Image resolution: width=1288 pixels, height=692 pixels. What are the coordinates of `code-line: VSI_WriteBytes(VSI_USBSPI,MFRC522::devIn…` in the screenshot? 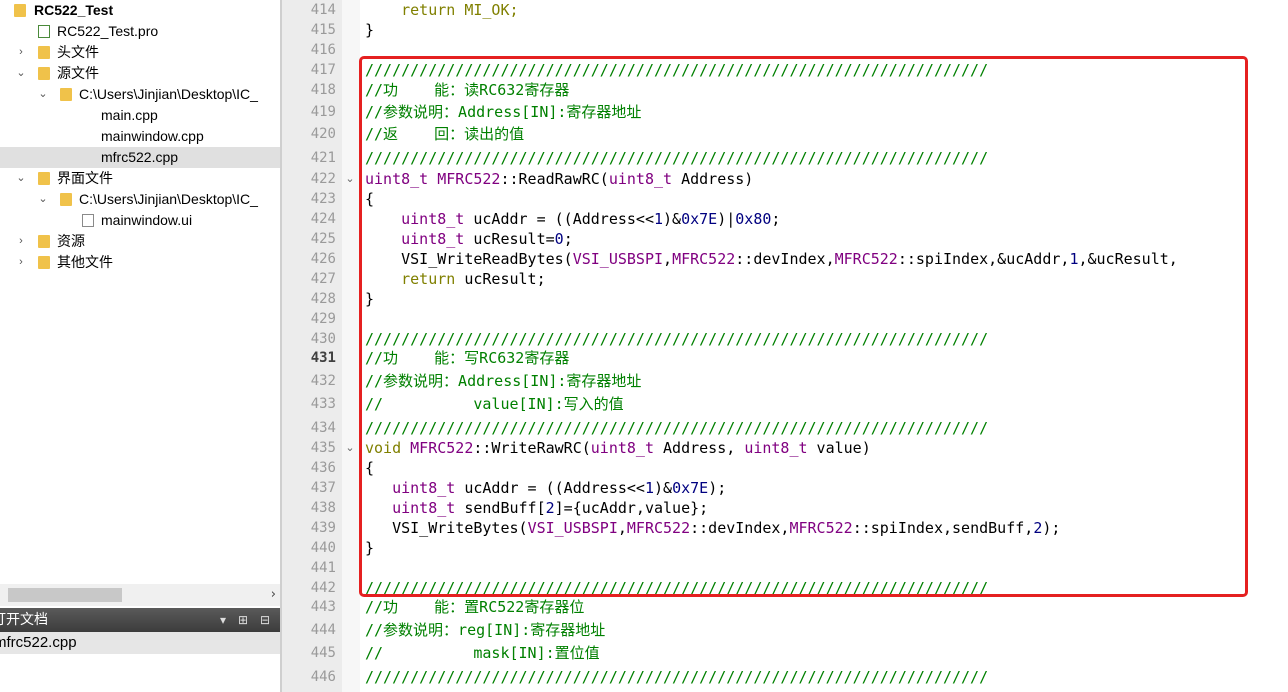 It's located at (726, 528).